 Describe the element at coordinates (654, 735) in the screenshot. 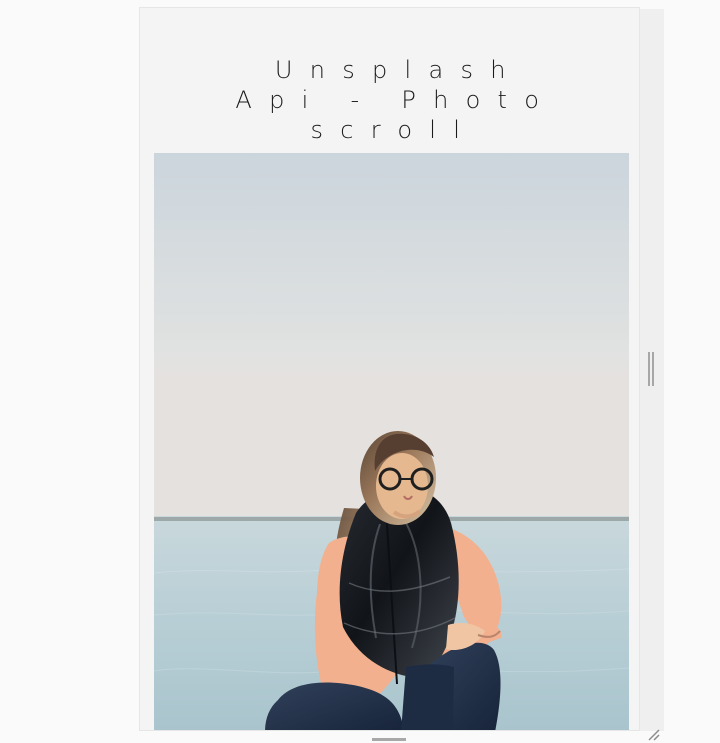

I see `resize-corner-icon` at that location.